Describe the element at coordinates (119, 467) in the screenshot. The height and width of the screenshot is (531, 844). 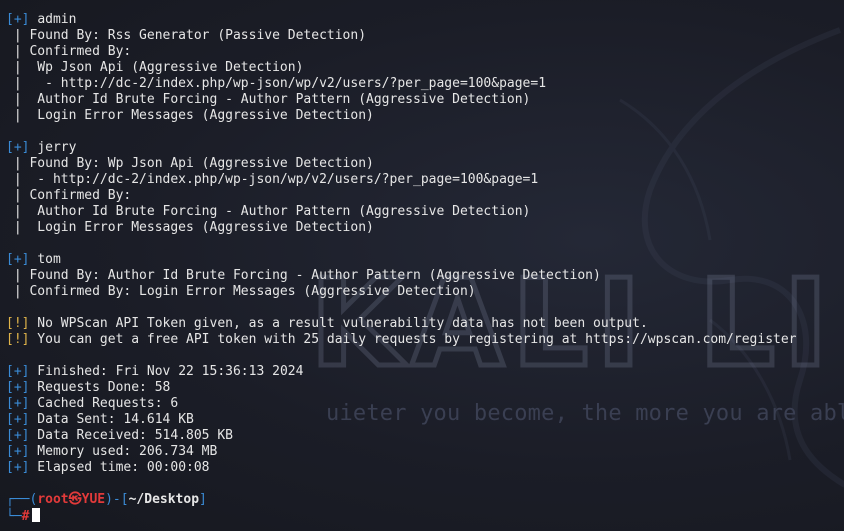
I see `stat-elapsed-time: Elapsed time: 00:00:08` at that location.